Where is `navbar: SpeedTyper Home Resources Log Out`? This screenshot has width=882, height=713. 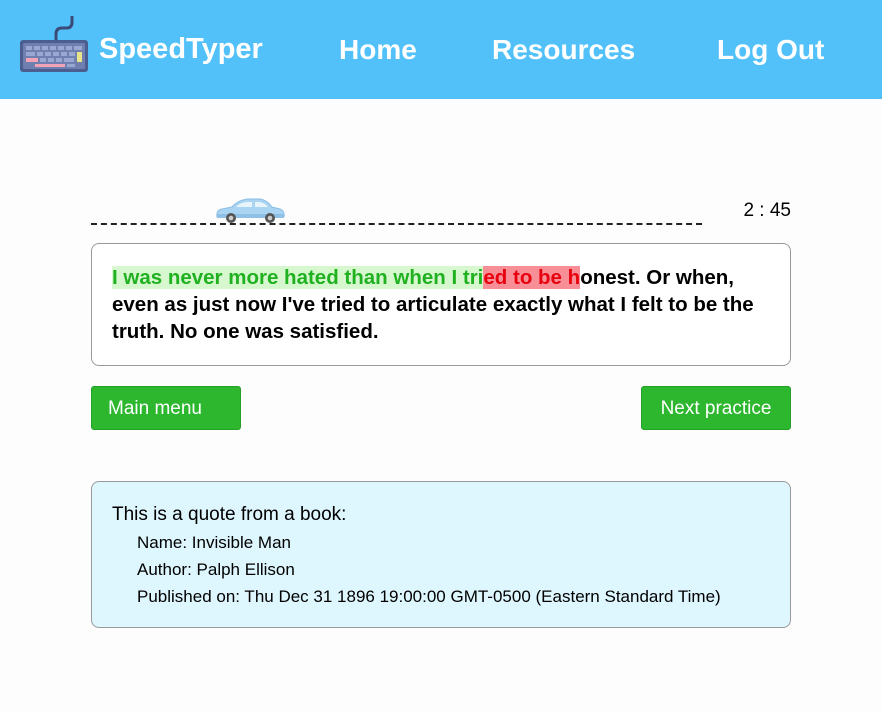 navbar: SpeedTyper Home Resources Log Out is located at coordinates (441, 49).